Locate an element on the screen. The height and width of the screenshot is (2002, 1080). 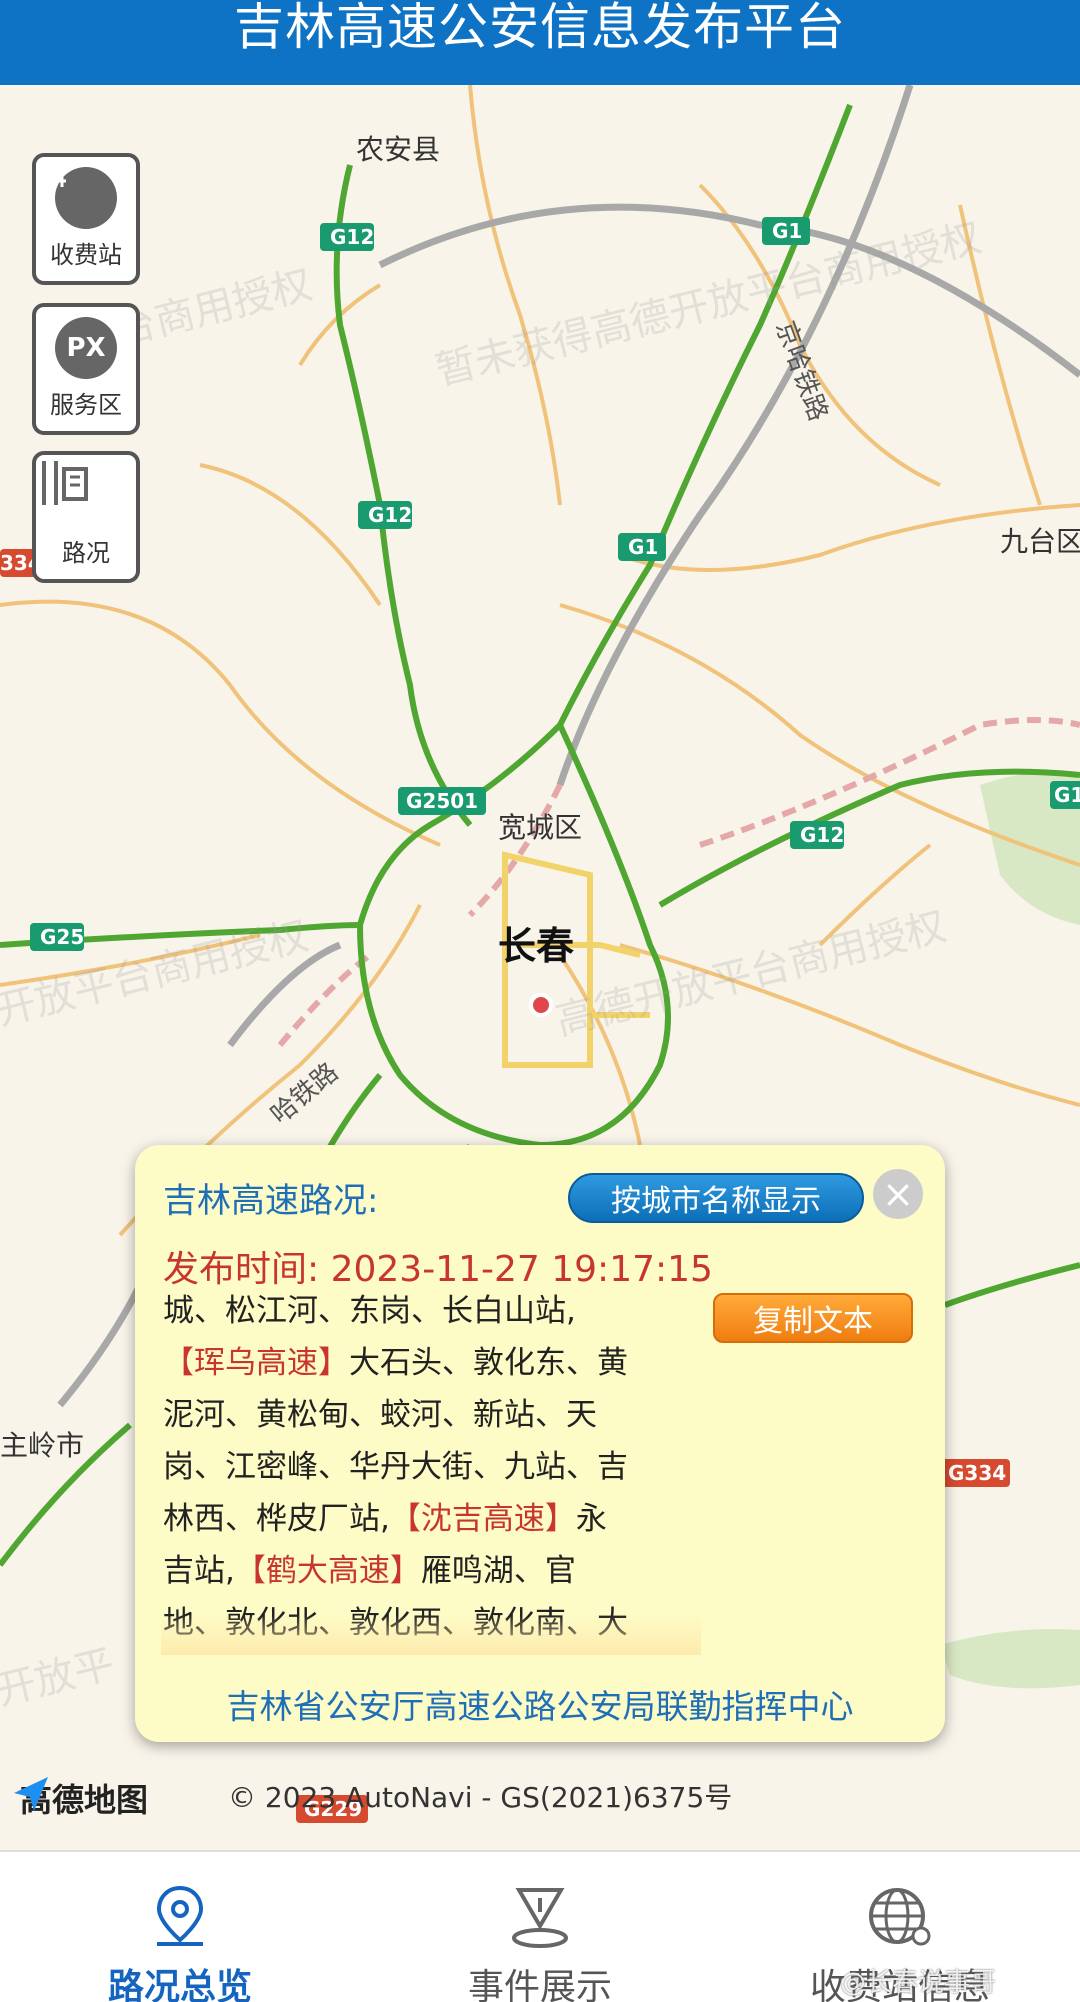
status-line: 岗、江密峰、华丹大街、九站、吉 is located at coordinates (431, 1467).